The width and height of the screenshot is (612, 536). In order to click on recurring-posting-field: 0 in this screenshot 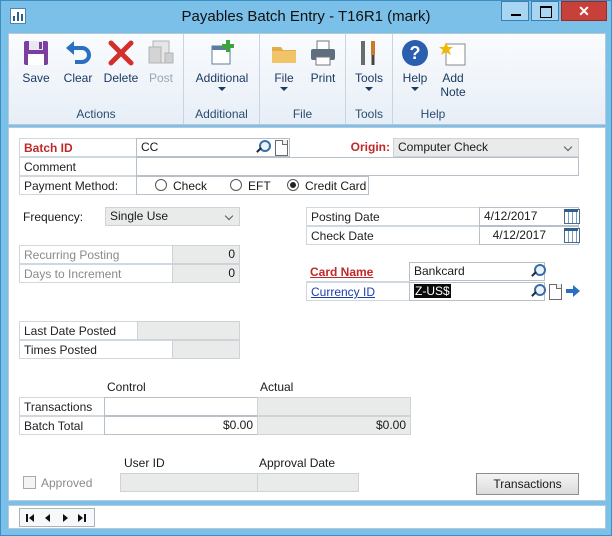, I will do `click(206, 254)`.